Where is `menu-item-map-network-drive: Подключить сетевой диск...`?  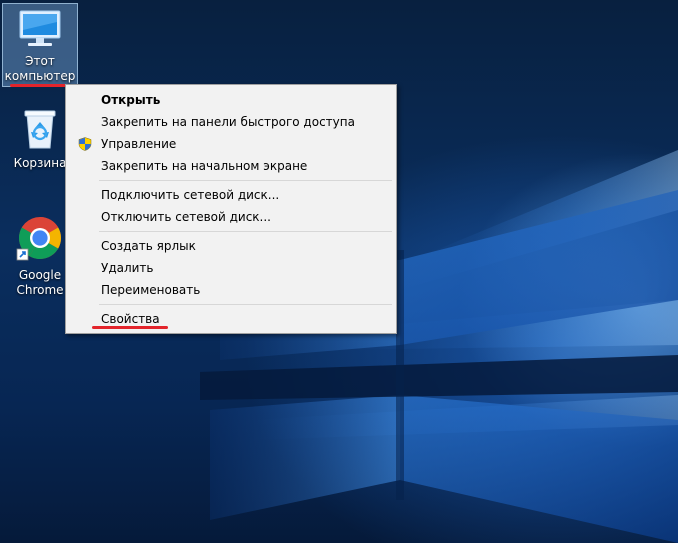 menu-item-map-network-drive: Подключить сетевой диск... is located at coordinates (231, 195).